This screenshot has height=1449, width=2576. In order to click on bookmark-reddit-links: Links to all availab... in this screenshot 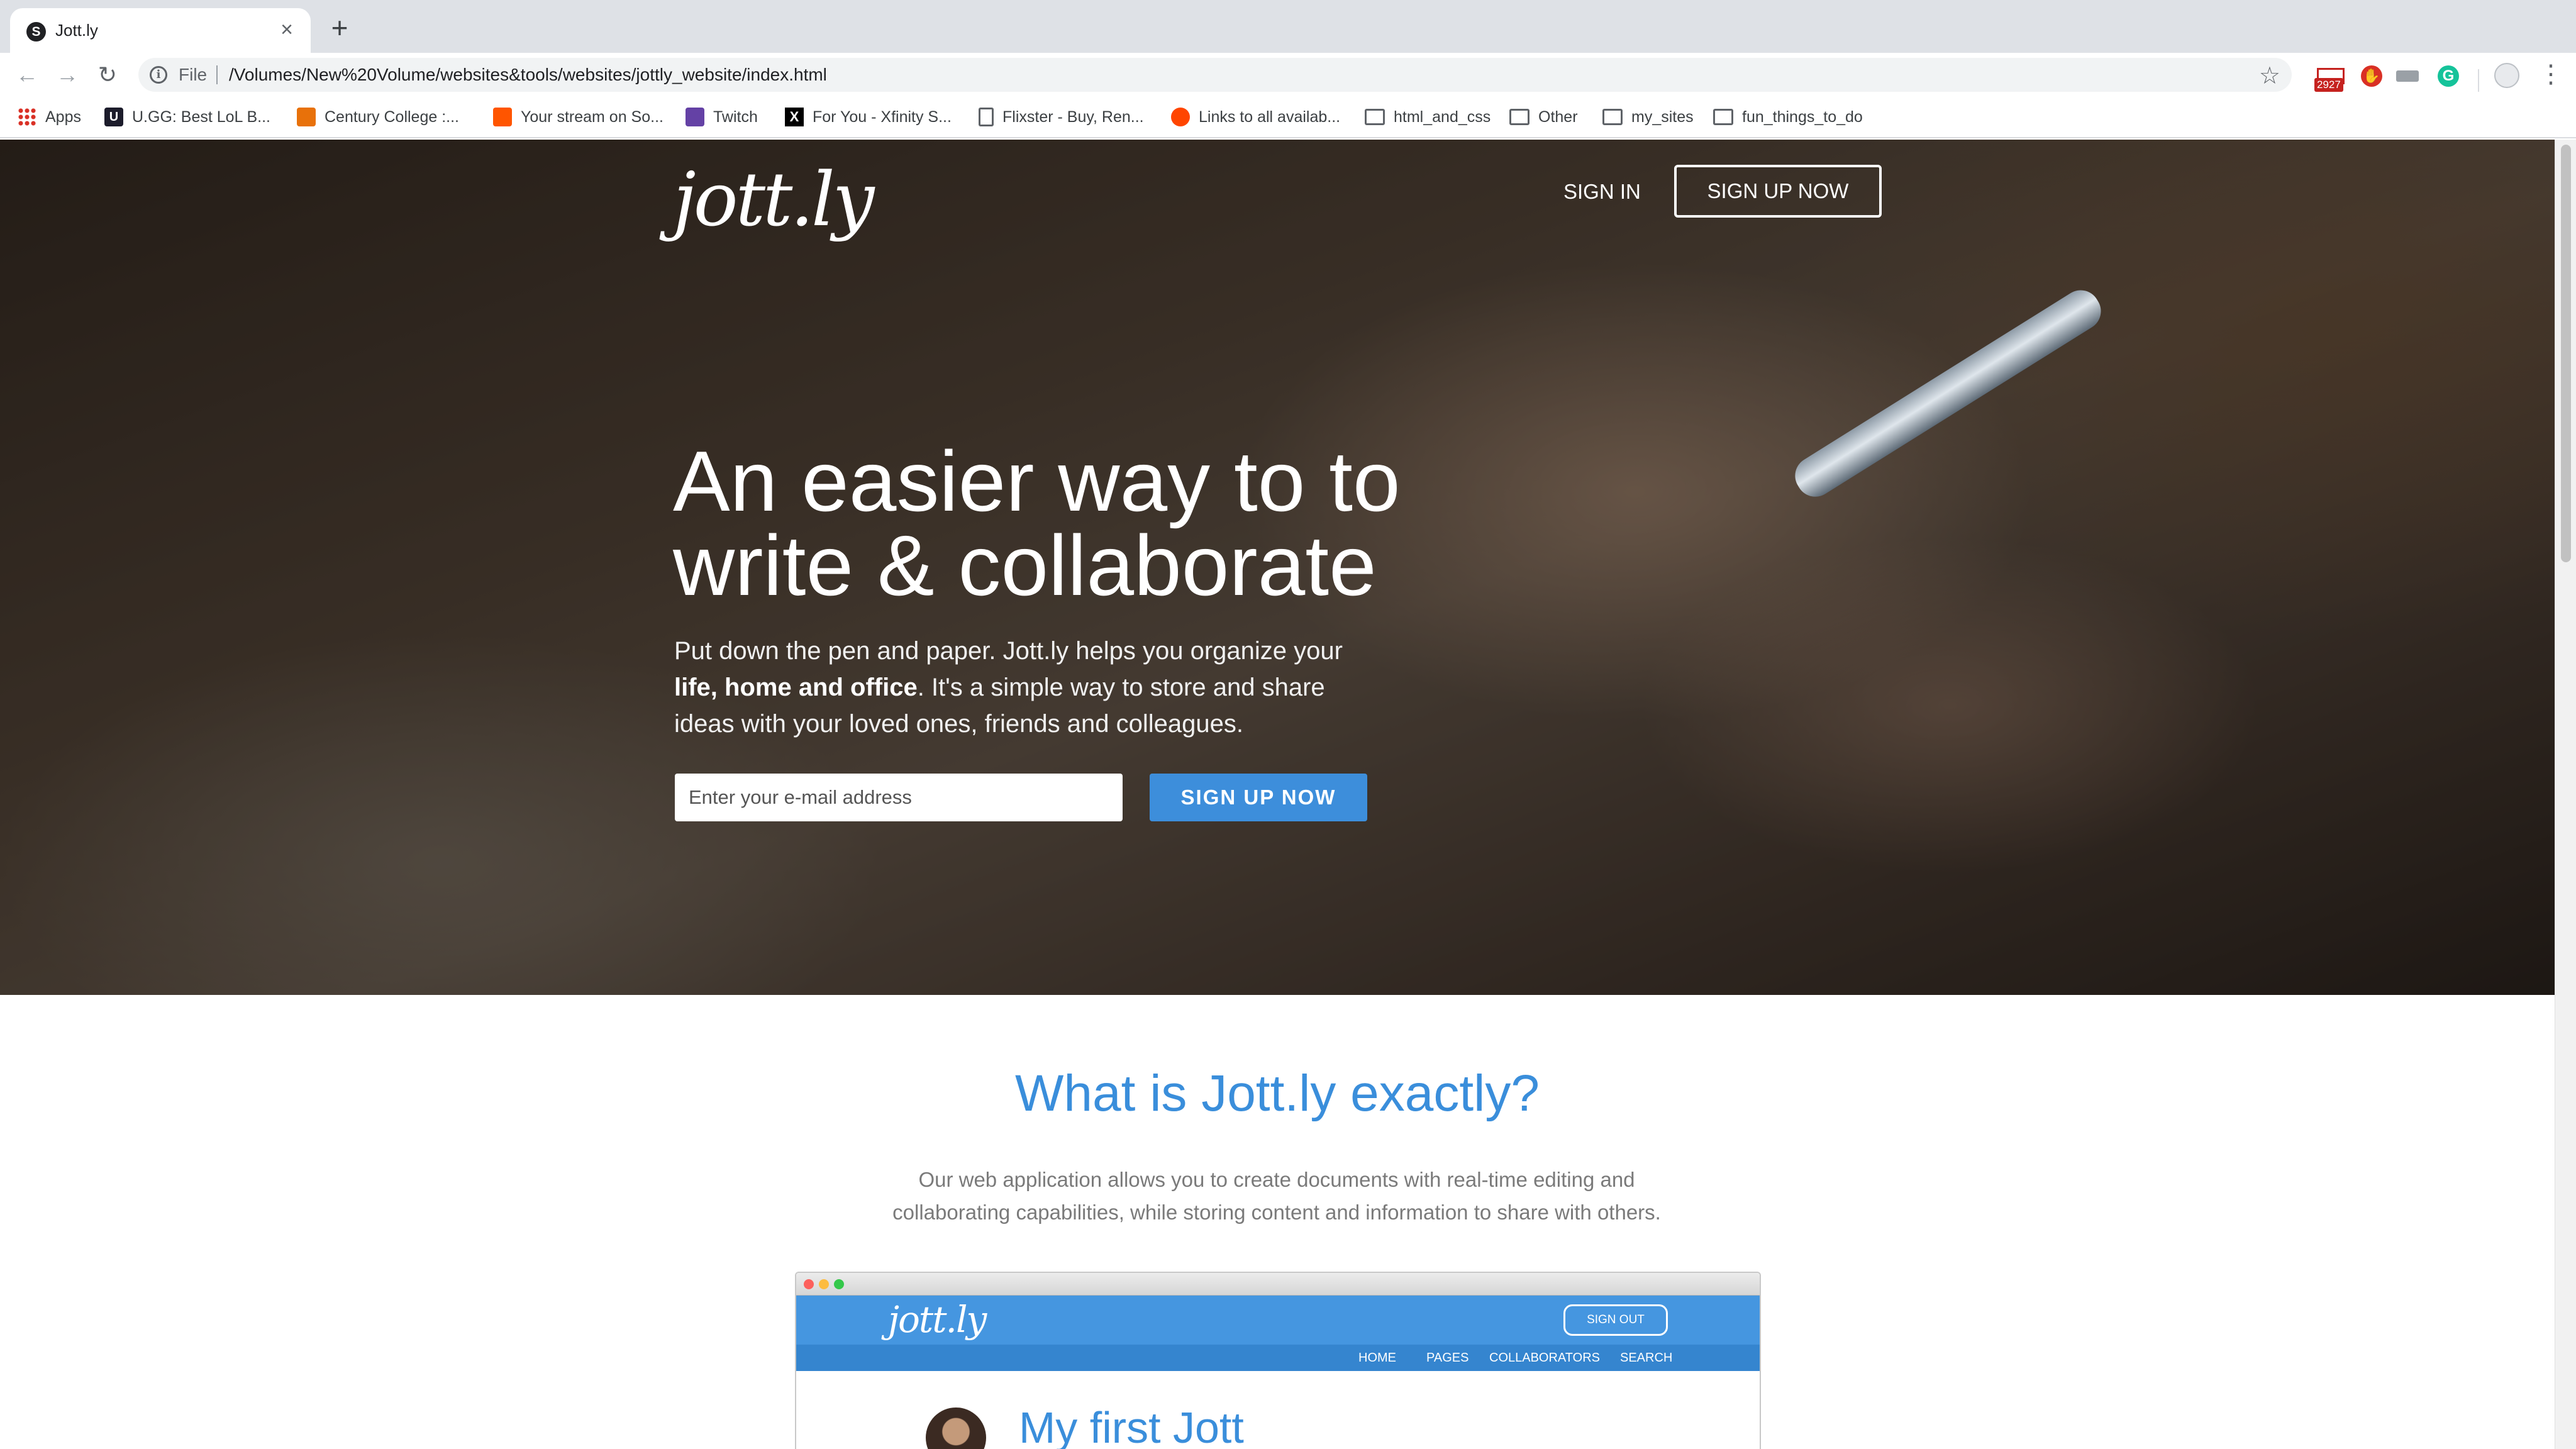, I will do `click(1255, 117)`.